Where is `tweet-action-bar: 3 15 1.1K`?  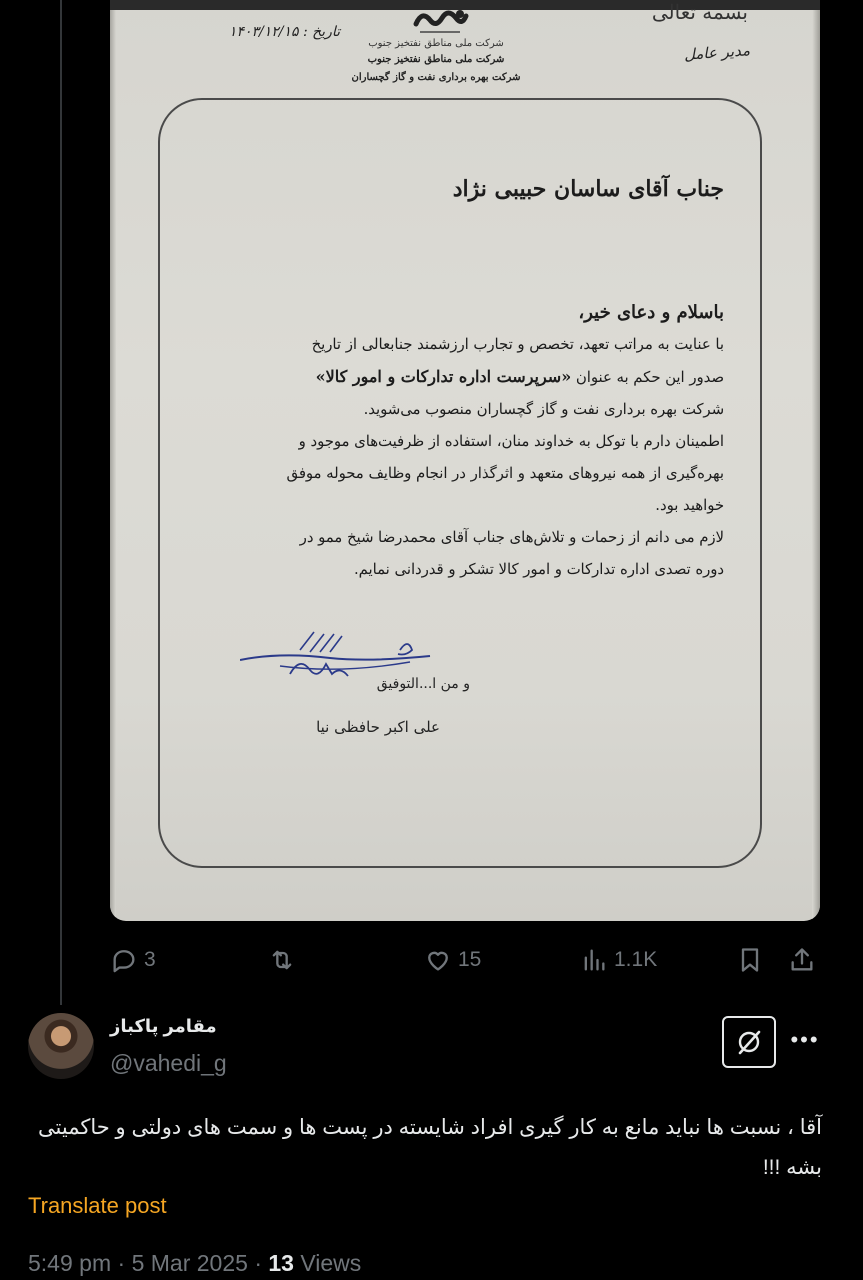 tweet-action-bar: 3 15 1.1K is located at coordinates (465, 960).